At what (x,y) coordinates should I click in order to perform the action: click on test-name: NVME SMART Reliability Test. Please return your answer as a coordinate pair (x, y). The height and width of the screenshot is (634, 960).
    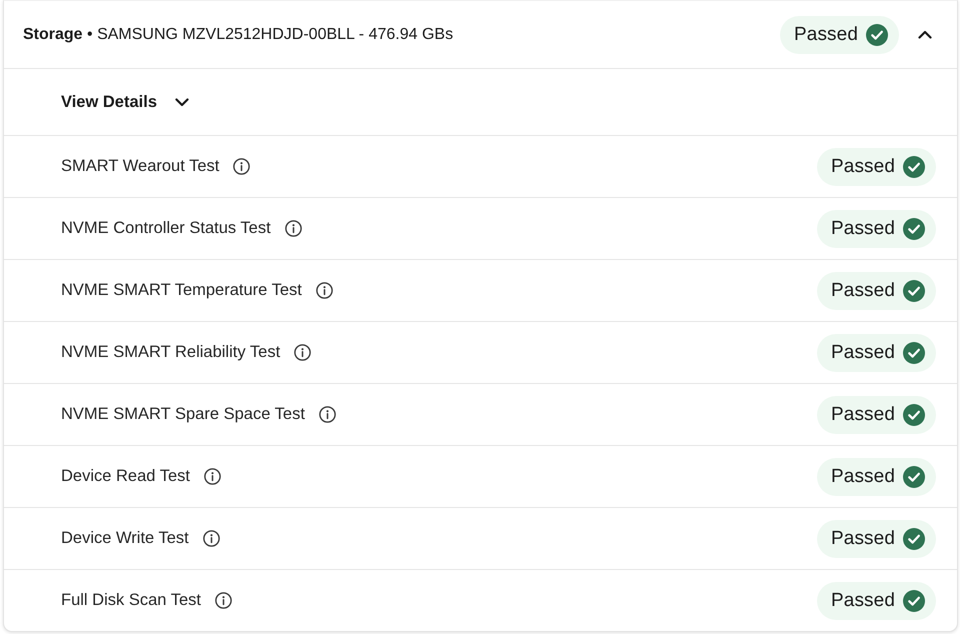
    Looking at the image, I should click on (170, 352).